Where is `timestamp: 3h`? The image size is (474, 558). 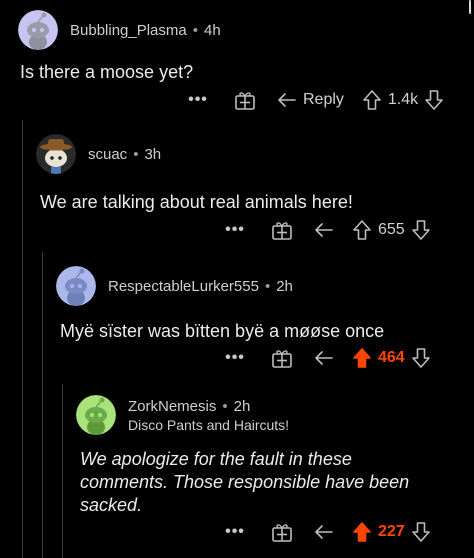
timestamp: 3h is located at coordinates (153, 154).